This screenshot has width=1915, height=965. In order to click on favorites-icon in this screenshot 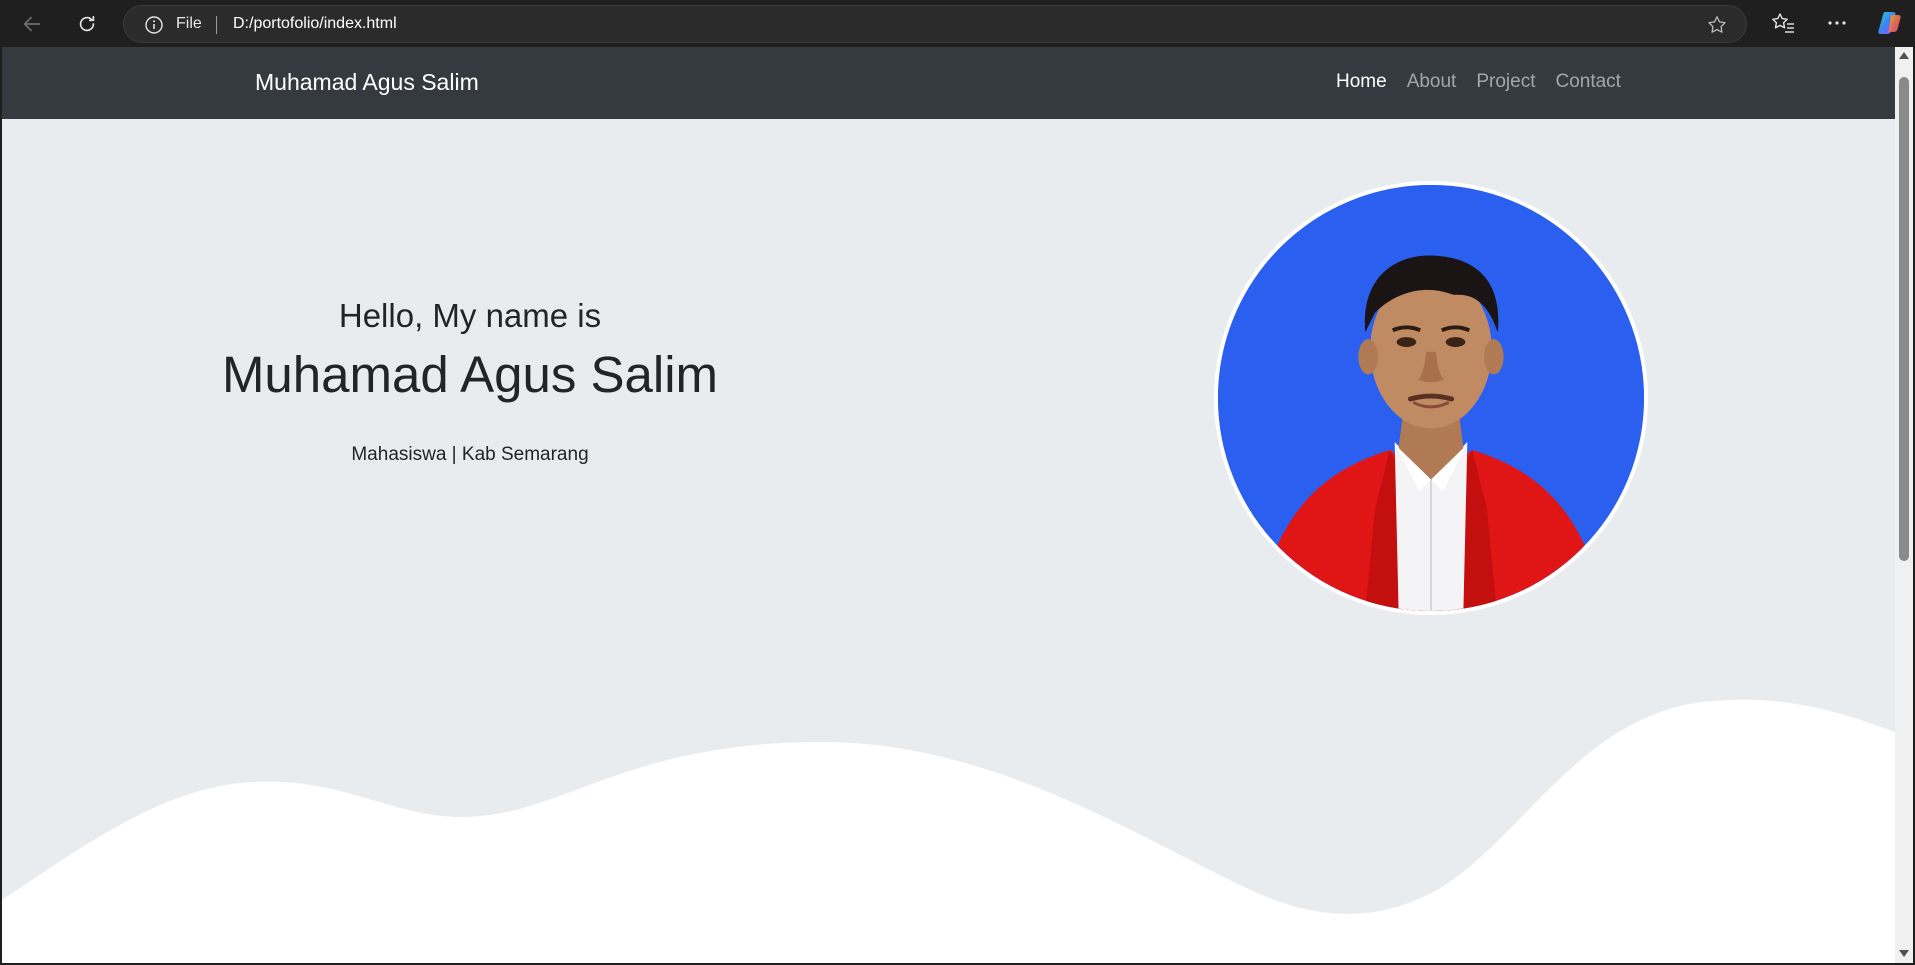, I will do `click(1783, 23)`.